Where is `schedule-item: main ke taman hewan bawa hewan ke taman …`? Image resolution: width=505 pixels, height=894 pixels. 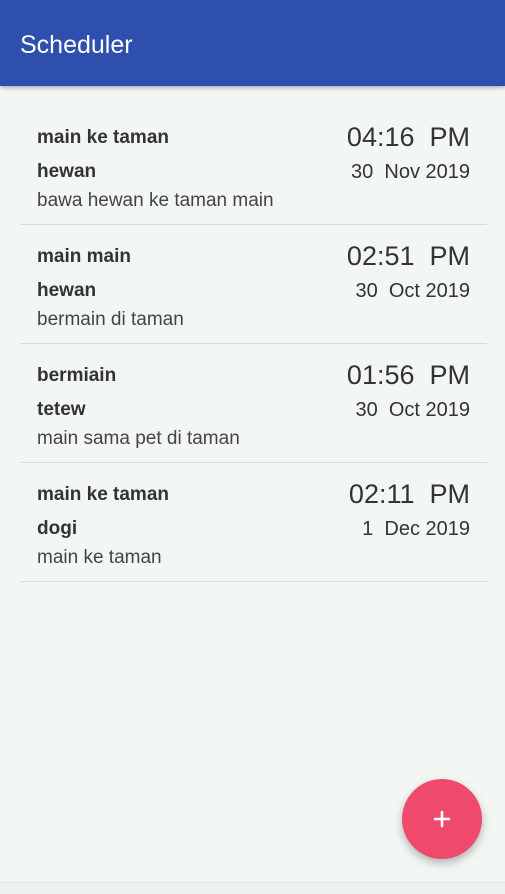
schedule-item: main ke taman hewan bawa hewan ke taman … is located at coordinates (253, 166).